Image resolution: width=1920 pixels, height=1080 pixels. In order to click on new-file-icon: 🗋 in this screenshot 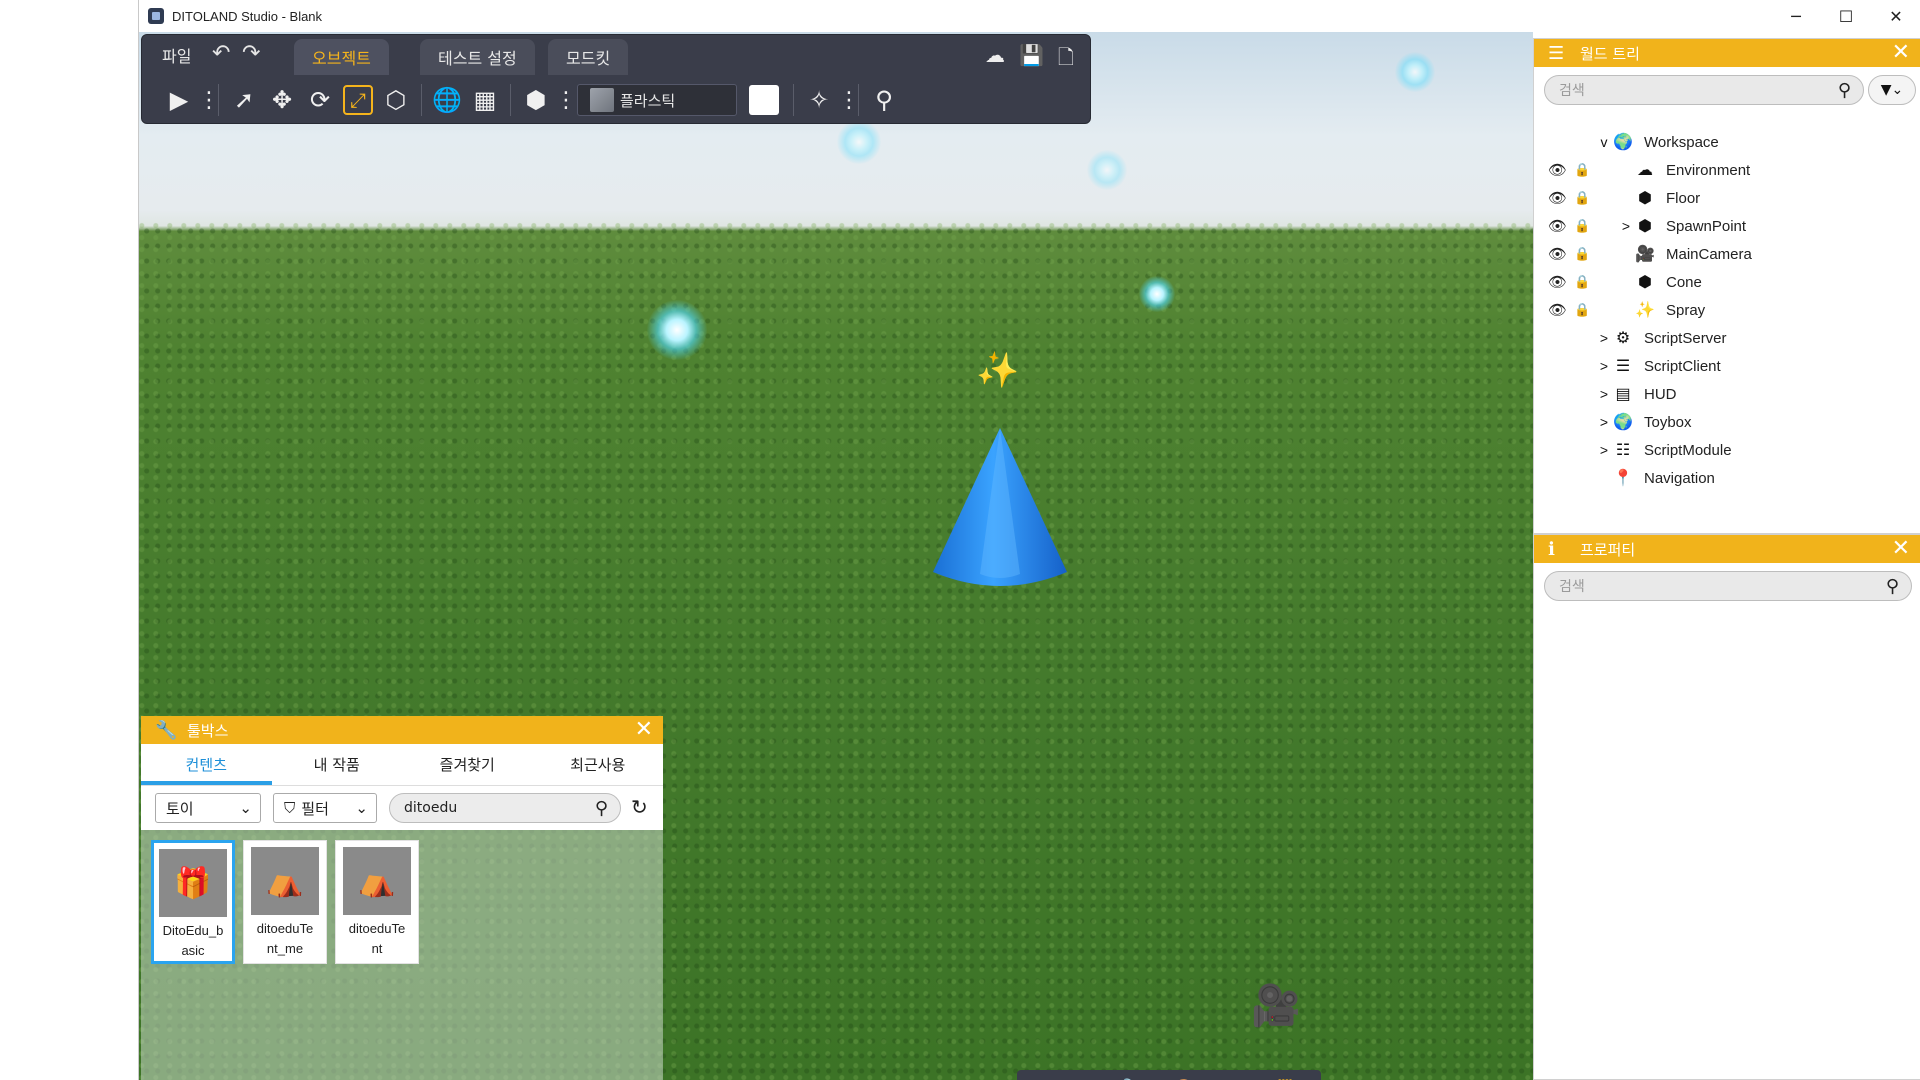, I will do `click(1066, 60)`.